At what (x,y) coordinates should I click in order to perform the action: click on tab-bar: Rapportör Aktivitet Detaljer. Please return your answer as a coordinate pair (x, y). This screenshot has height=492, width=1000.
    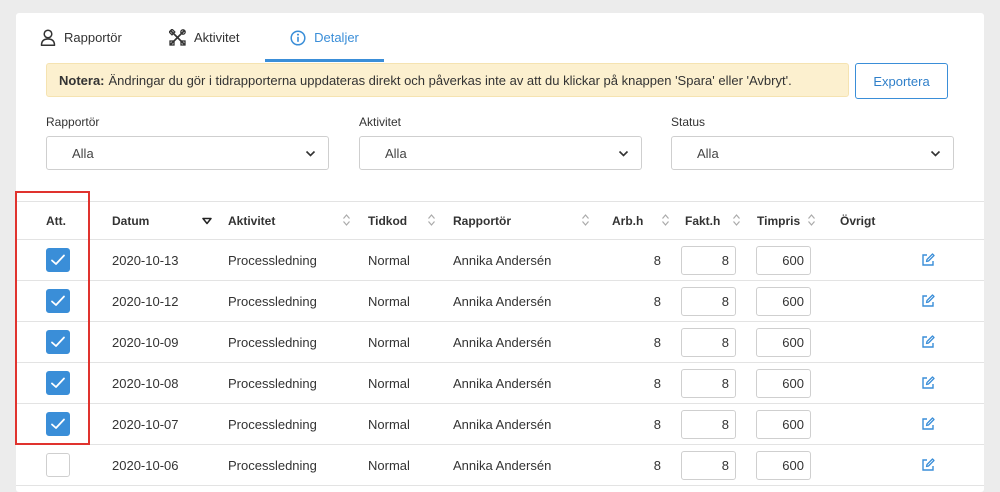
    Looking at the image, I should click on (500, 37).